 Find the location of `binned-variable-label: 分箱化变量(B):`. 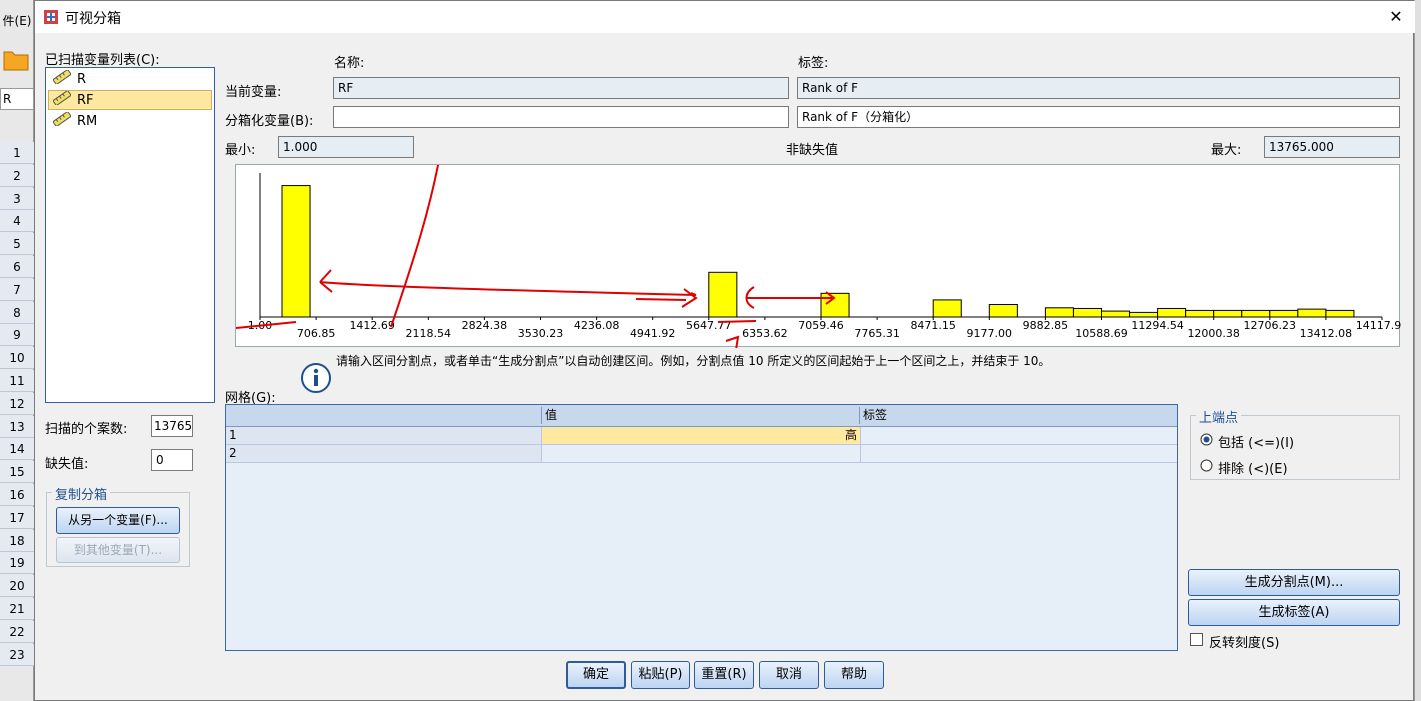

binned-variable-label: 分箱化变量(B): is located at coordinates (269, 121).